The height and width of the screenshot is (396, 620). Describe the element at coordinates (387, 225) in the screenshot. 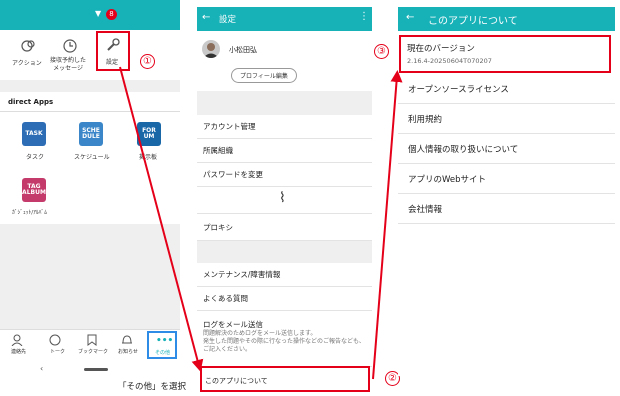

I see `arrow-to-version` at that location.